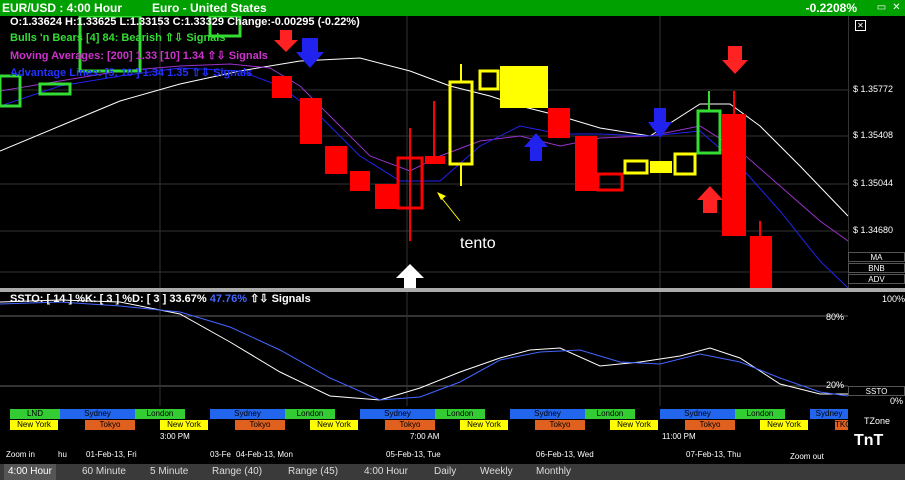 The width and height of the screenshot is (905, 480). Describe the element at coordinates (807, 456) in the screenshot. I see `zoom-out-button: Zoom out` at that location.